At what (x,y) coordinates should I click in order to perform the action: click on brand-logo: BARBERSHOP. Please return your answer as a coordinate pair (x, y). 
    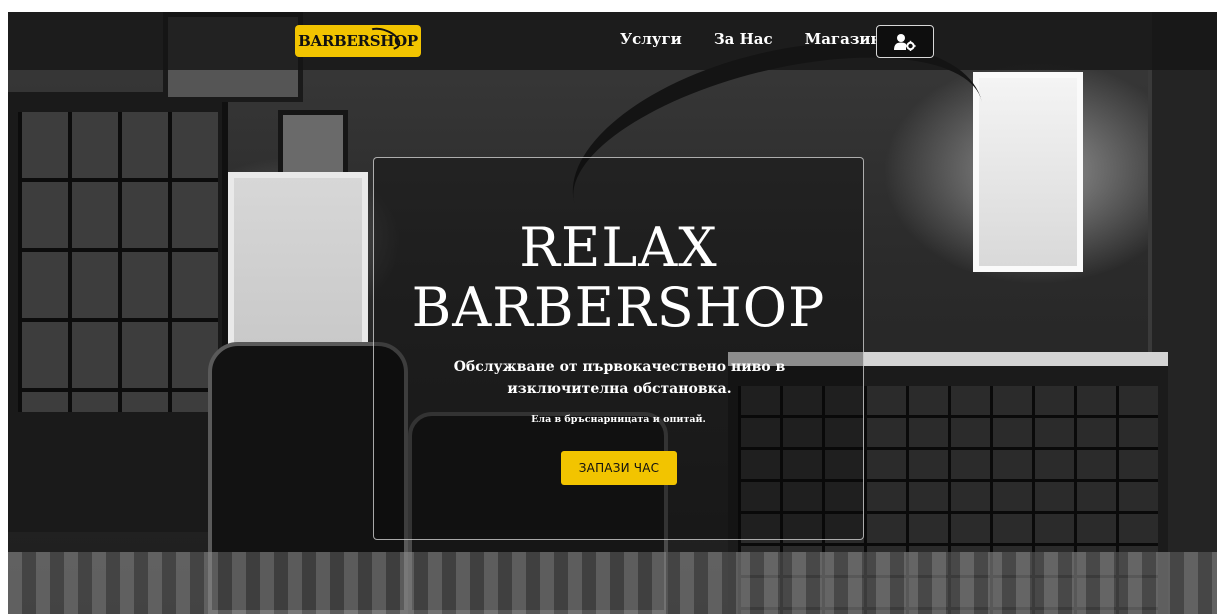
    Looking at the image, I should click on (358, 40).